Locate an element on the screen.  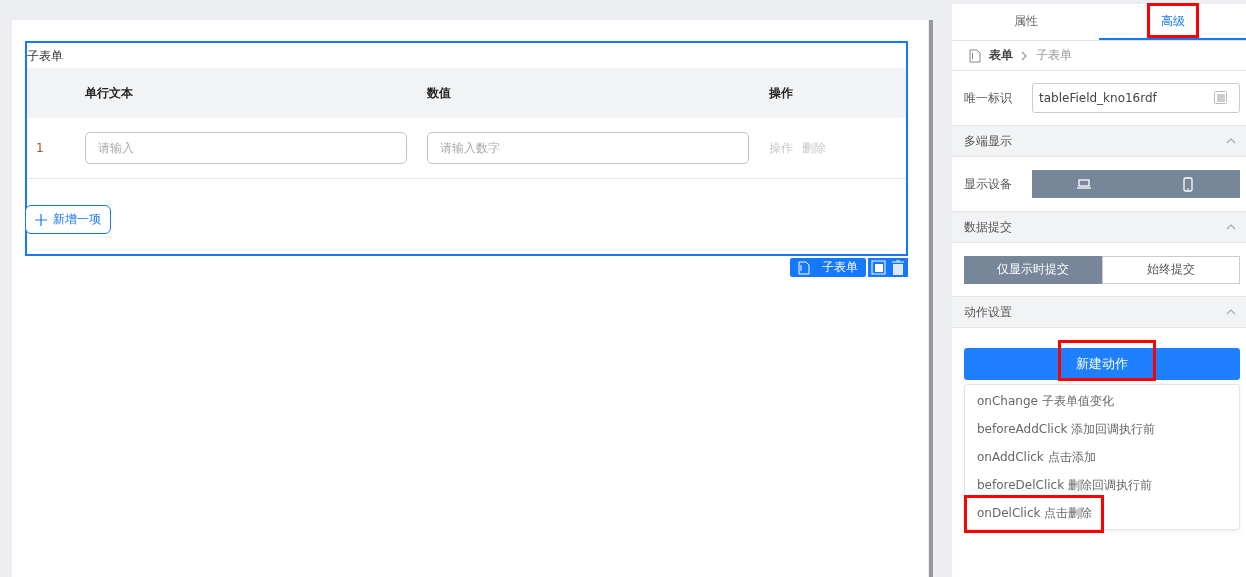
submit-option: 仅显示时提交 is located at coordinates (1033, 269).